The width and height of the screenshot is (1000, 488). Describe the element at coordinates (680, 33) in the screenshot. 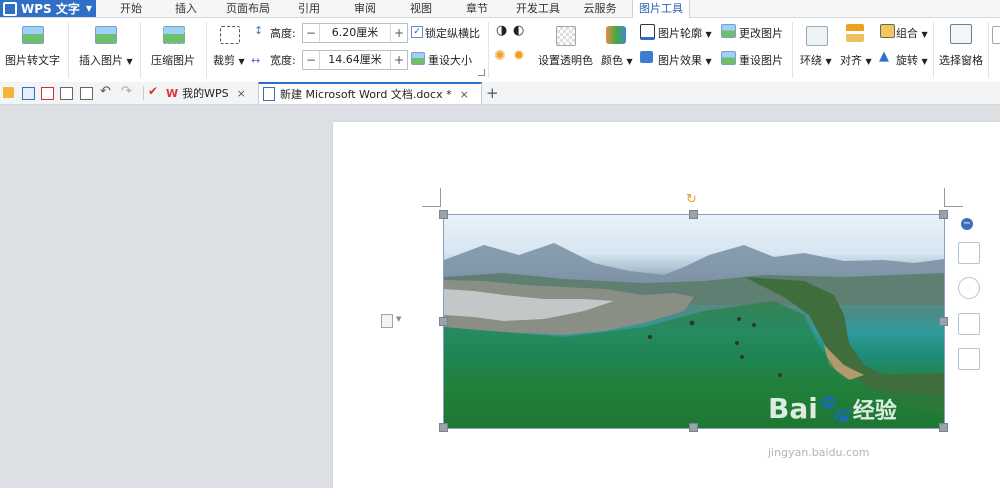

I see `picture-outline-label: 图片轮廓` at that location.